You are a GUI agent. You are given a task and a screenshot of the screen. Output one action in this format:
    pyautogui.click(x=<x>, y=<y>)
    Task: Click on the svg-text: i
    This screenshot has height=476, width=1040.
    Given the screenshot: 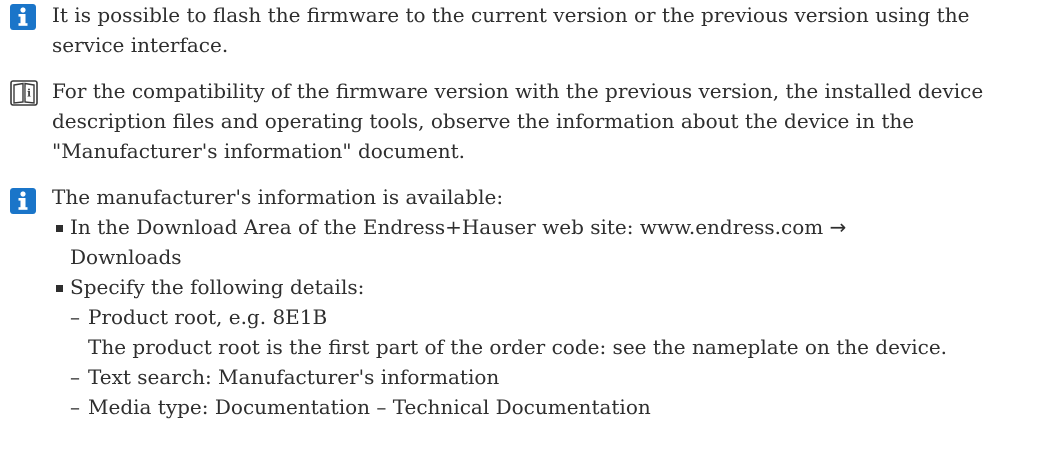 What is the action you would take?
    pyautogui.click(x=29, y=94)
    